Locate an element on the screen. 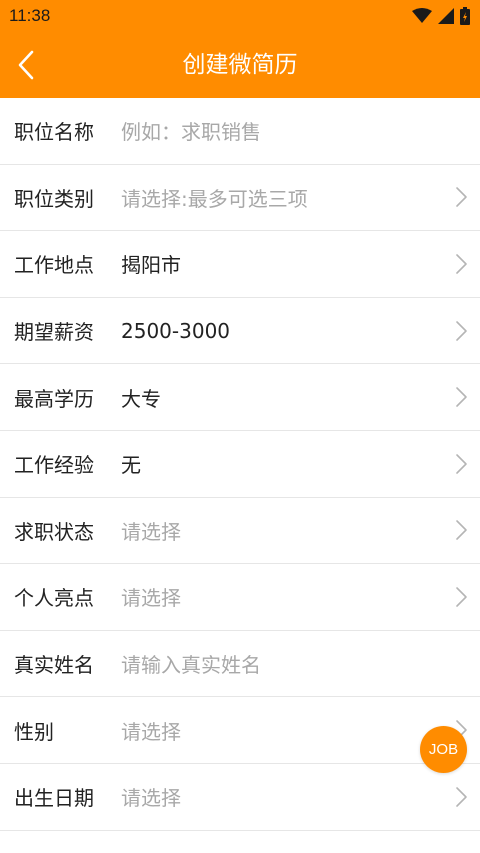 The width and height of the screenshot is (480, 853). form-row-value: 2500-3000 is located at coordinates (175, 331).